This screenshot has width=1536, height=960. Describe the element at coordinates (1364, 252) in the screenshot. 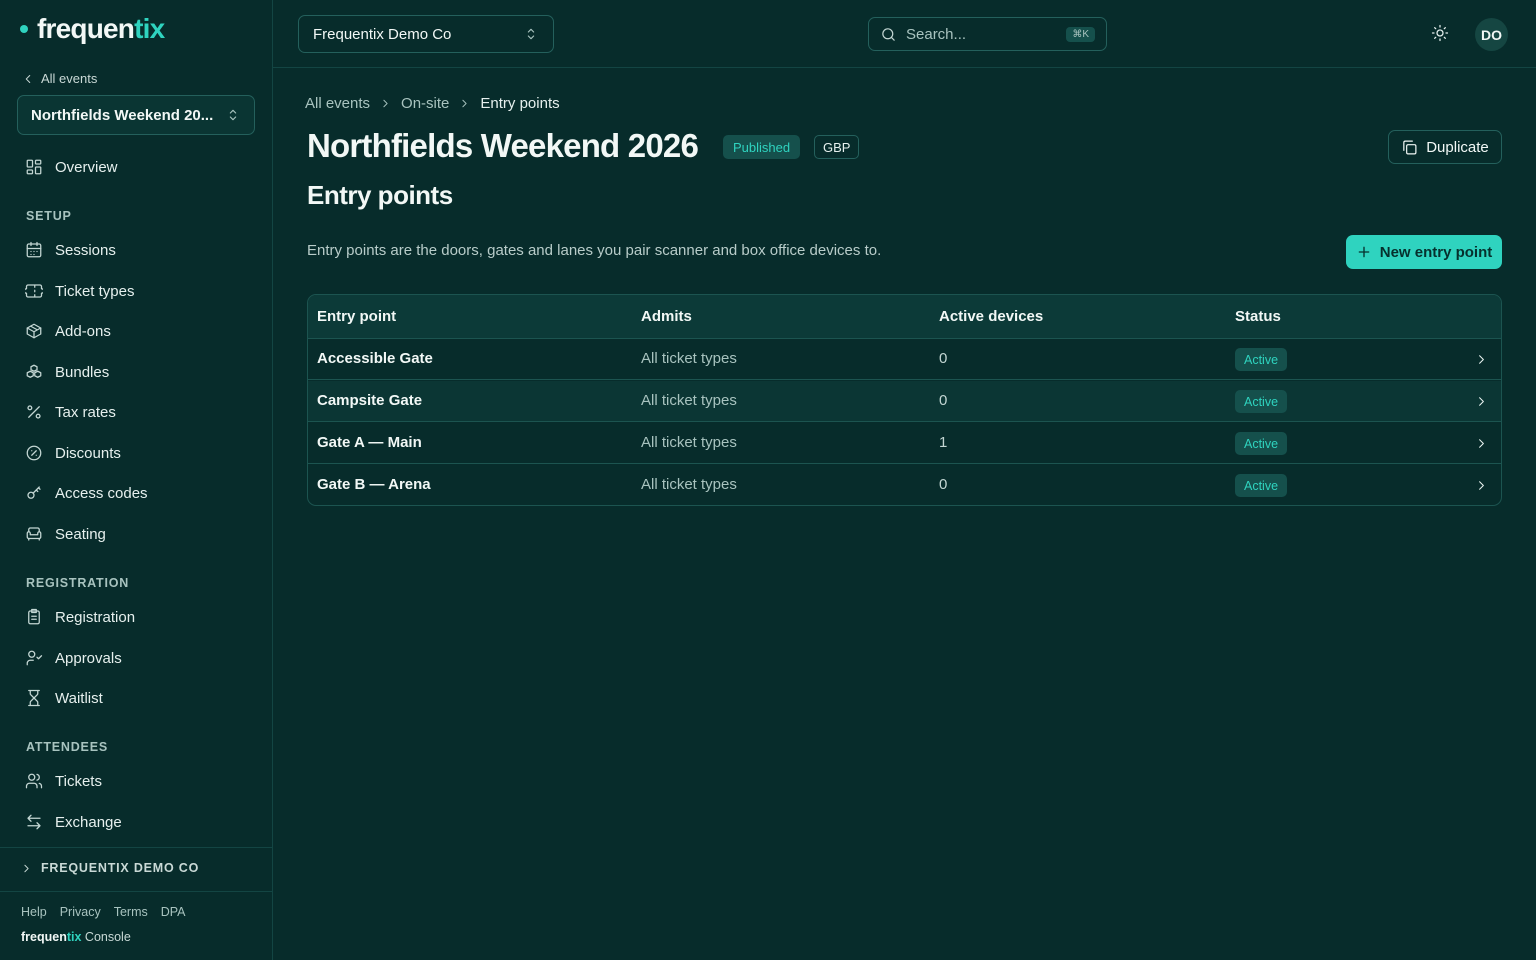

I see `plus-icon` at that location.